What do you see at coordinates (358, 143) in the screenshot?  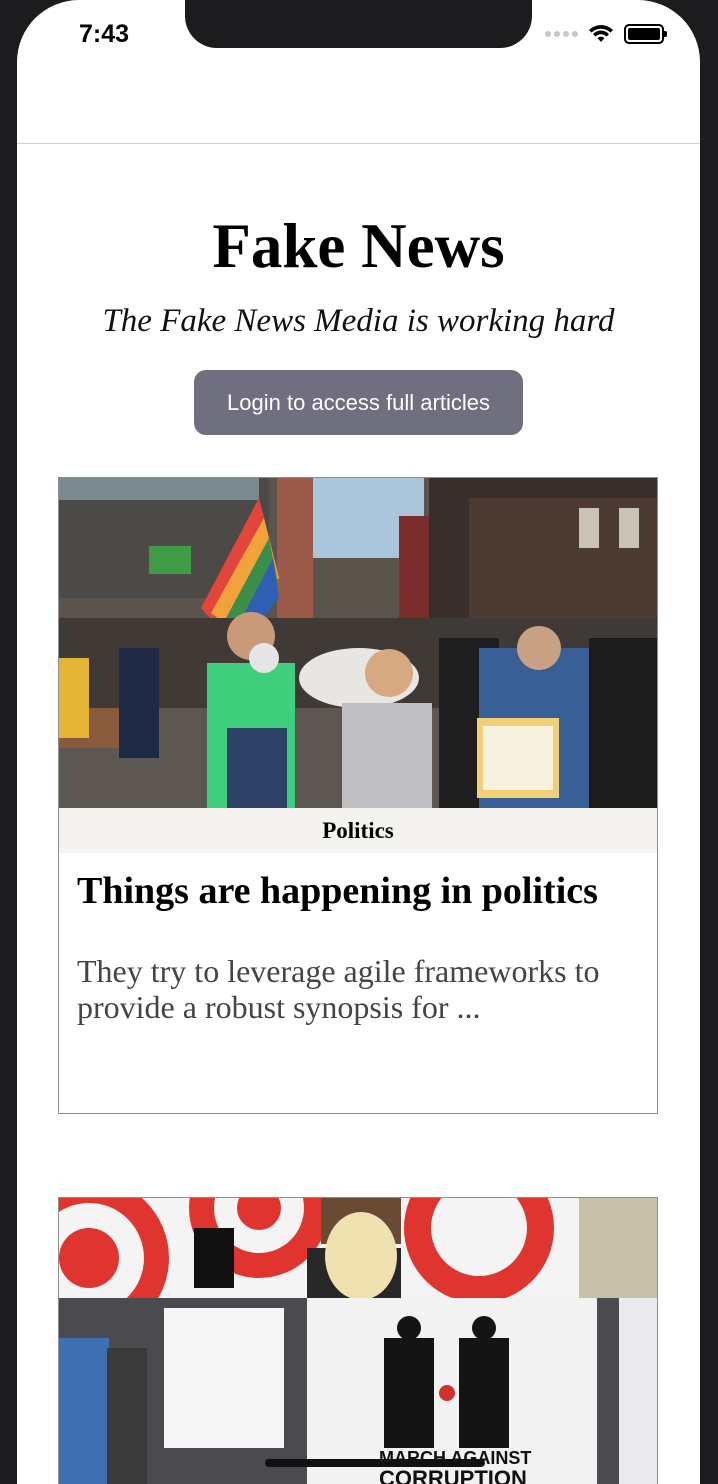 I see `nav-bar-divider` at bounding box center [358, 143].